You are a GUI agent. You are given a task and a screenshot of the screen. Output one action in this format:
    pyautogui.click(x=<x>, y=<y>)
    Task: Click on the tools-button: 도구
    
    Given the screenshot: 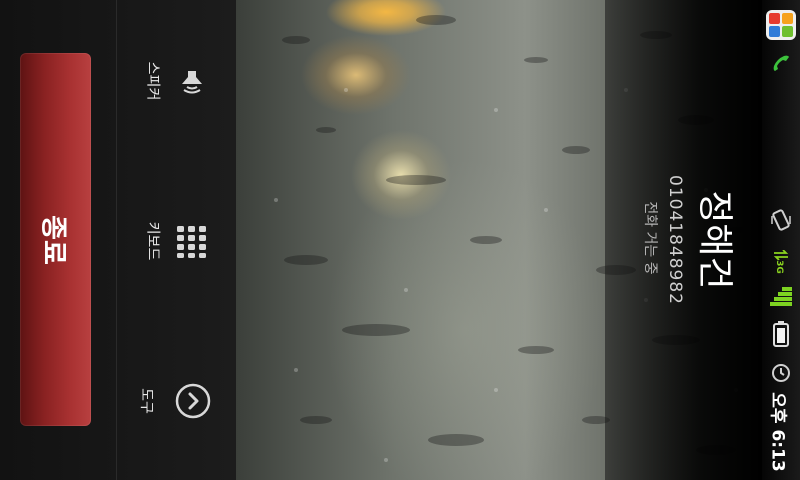 What is the action you would take?
    pyautogui.click(x=177, y=401)
    